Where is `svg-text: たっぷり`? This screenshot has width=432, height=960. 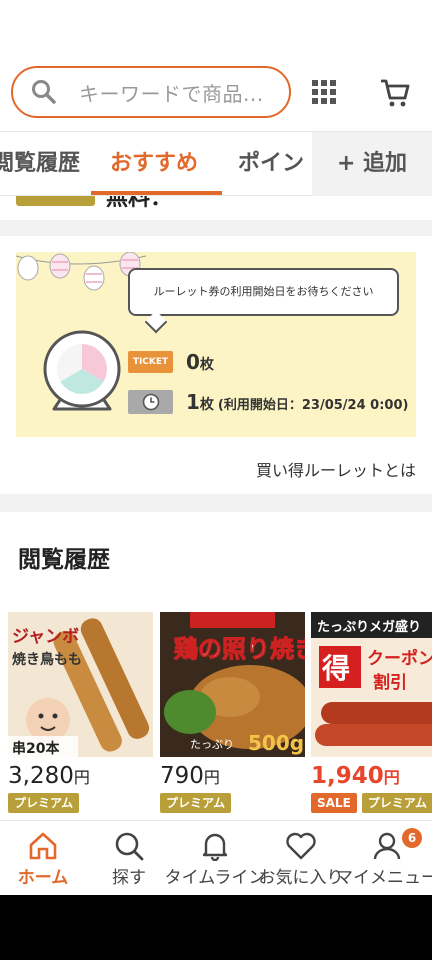
svg-text: たっぷり is located at coordinates (212, 744).